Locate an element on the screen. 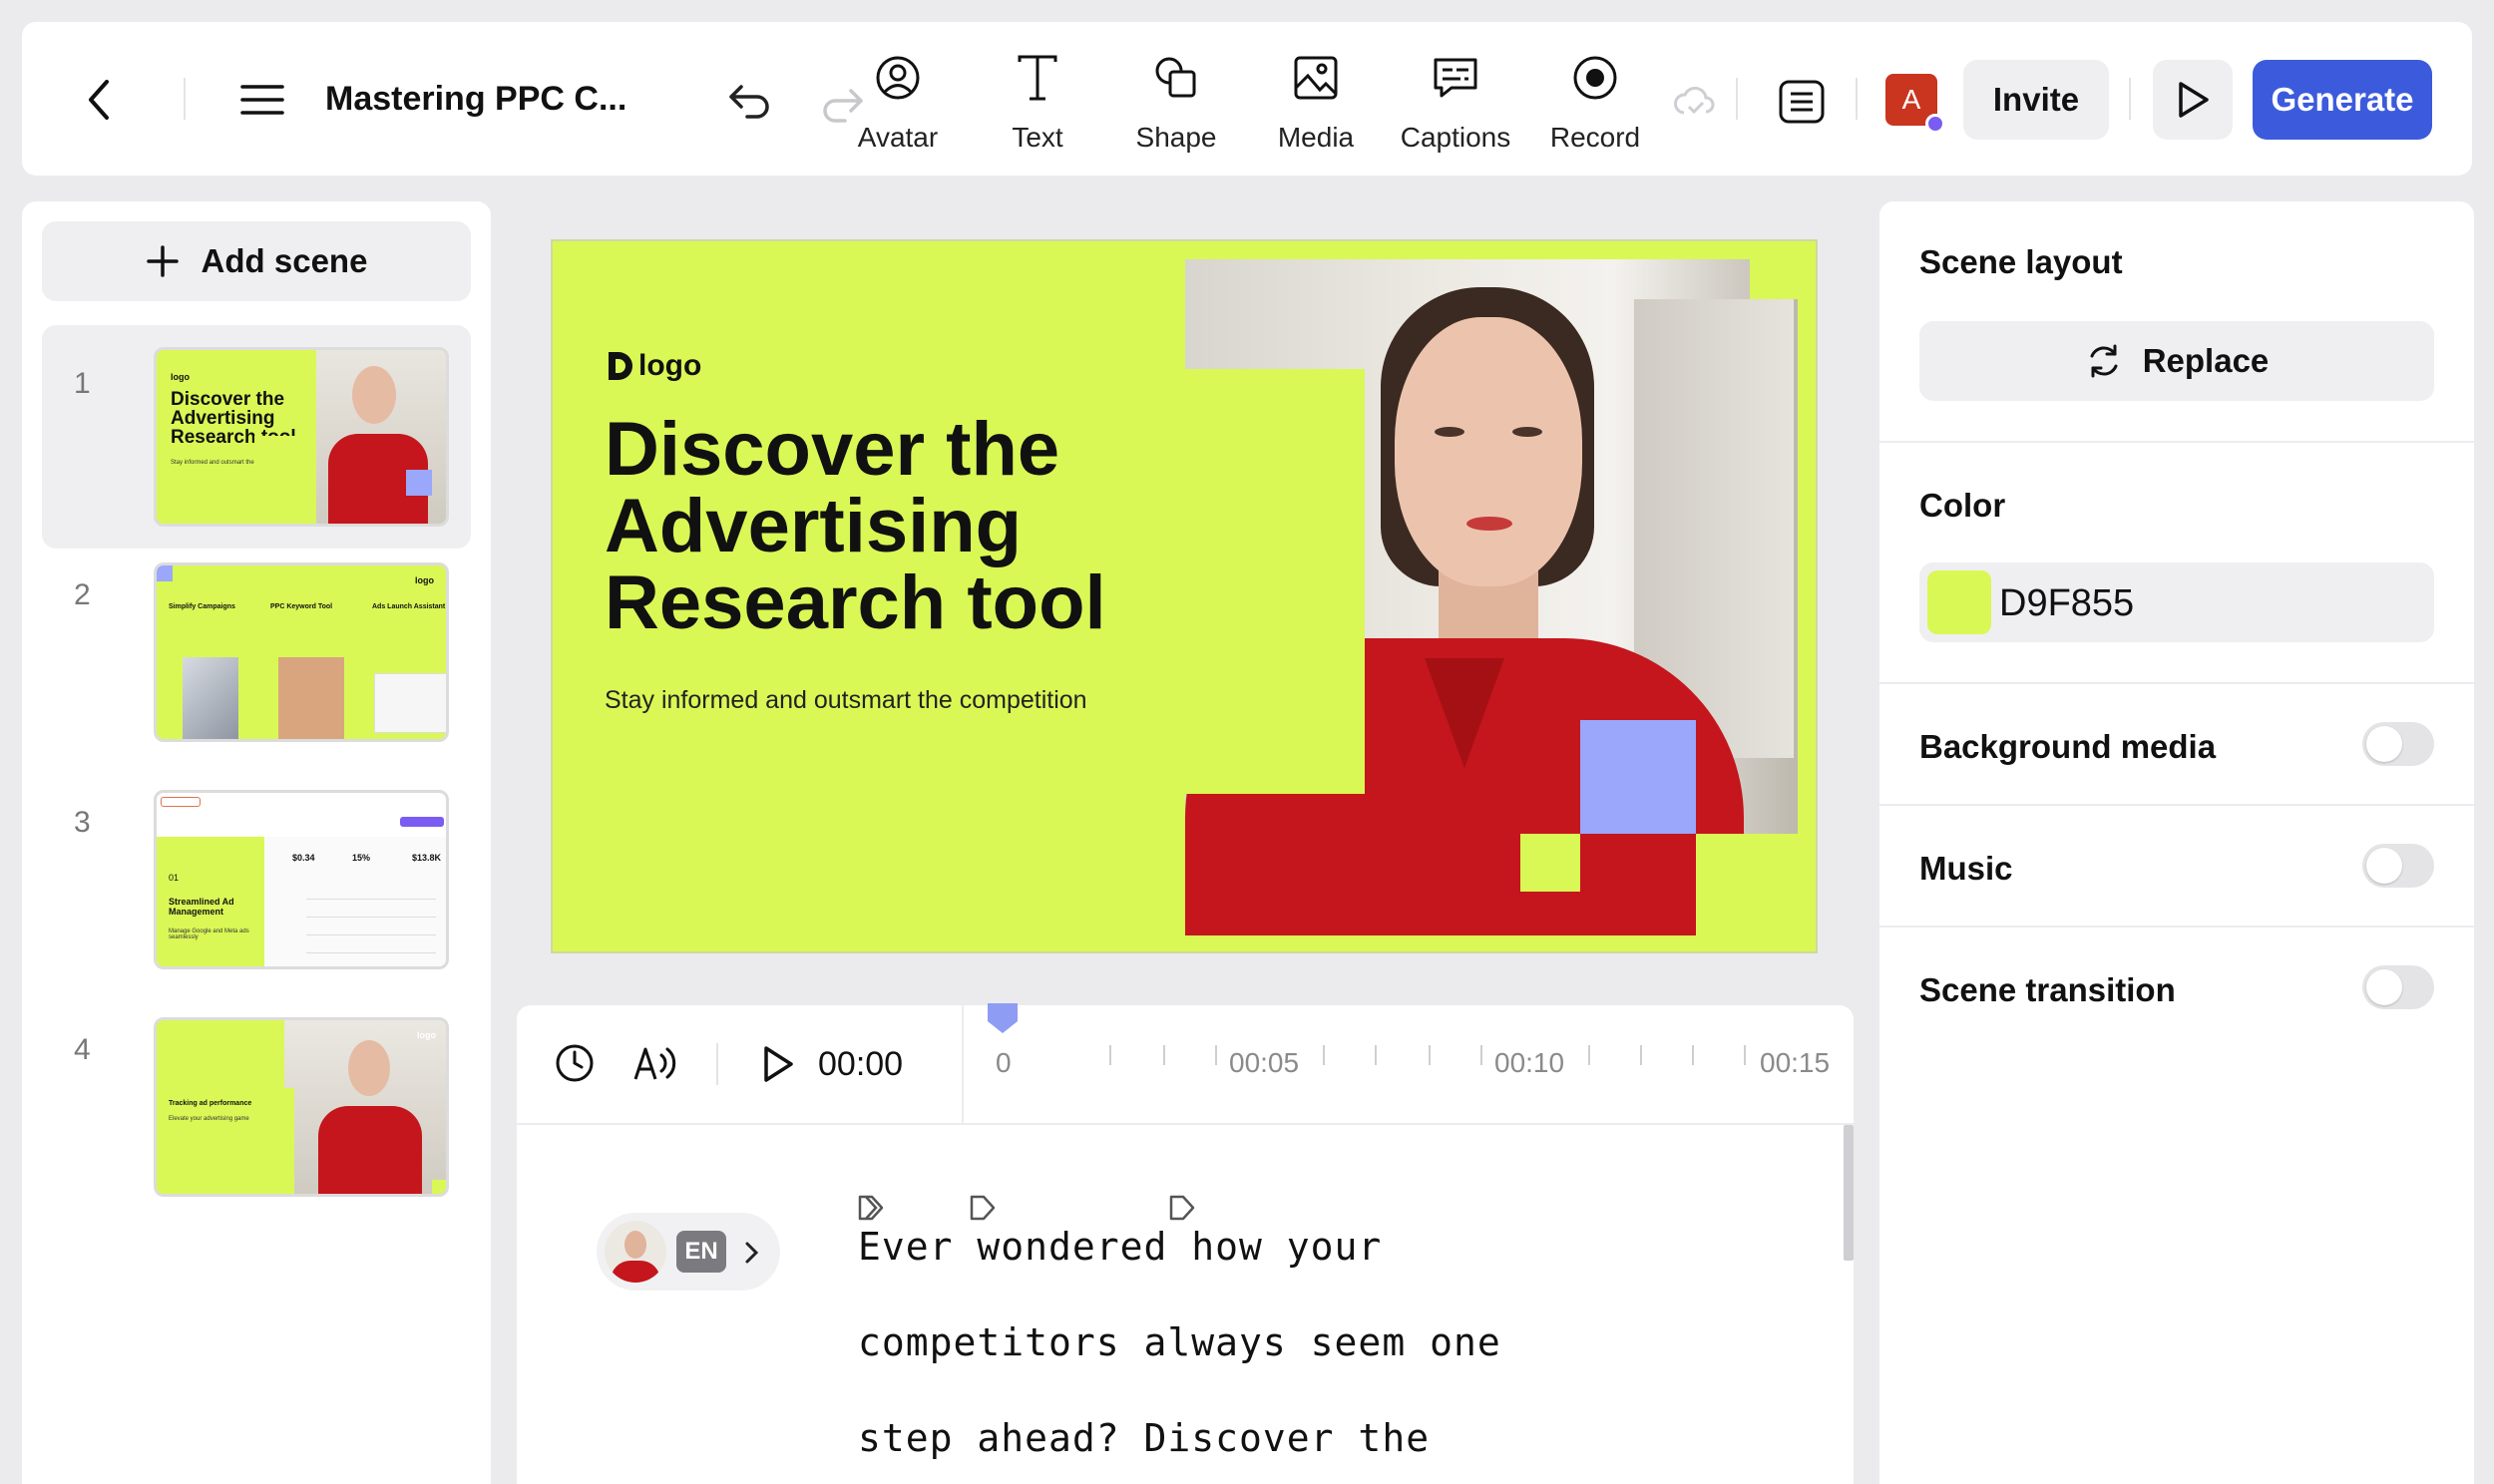 This screenshot has width=2494, height=1484. scene-number: 3 is located at coordinates (82, 822).